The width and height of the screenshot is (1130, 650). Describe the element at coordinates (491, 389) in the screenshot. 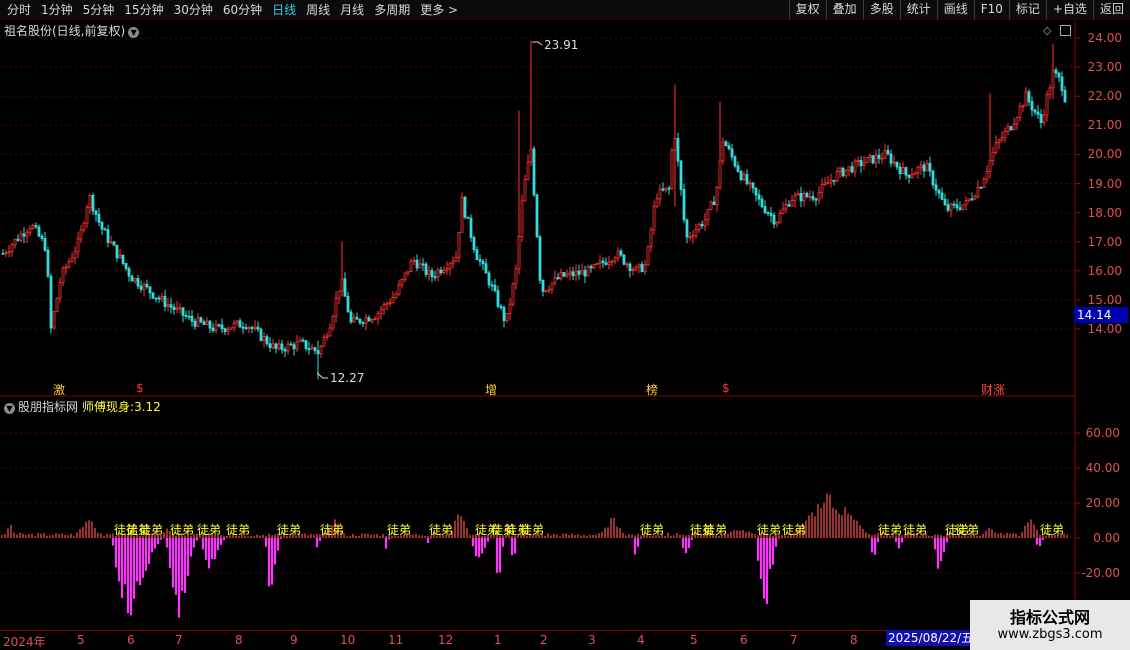

I see `event-marker: 增` at that location.